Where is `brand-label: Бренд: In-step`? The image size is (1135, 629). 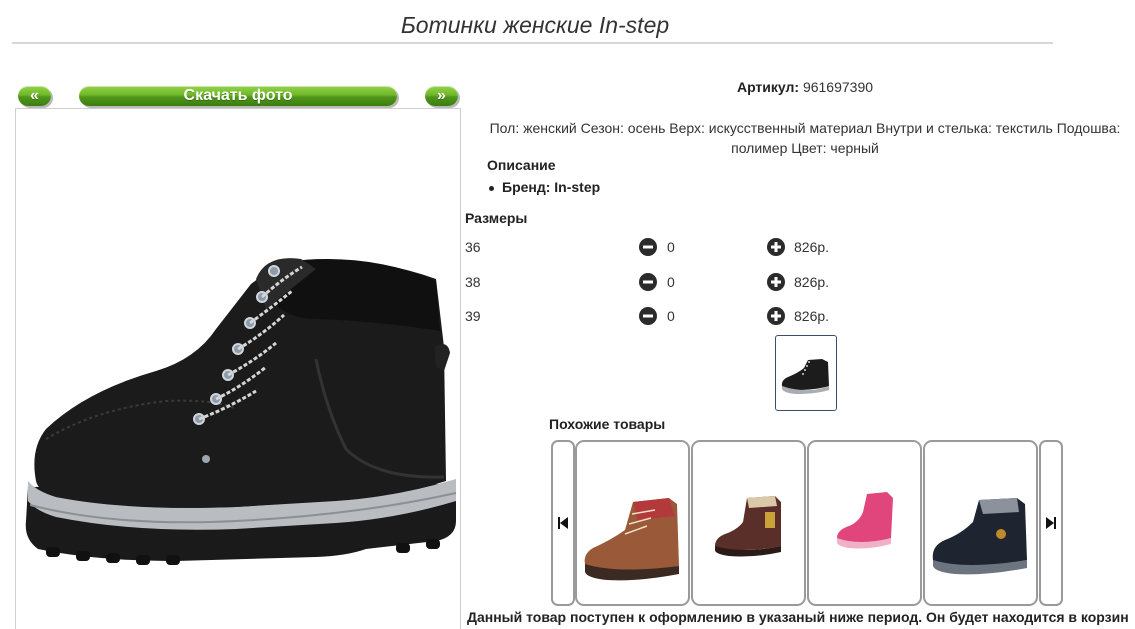 brand-label: Бренд: In-step is located at coordinates (551, 187).